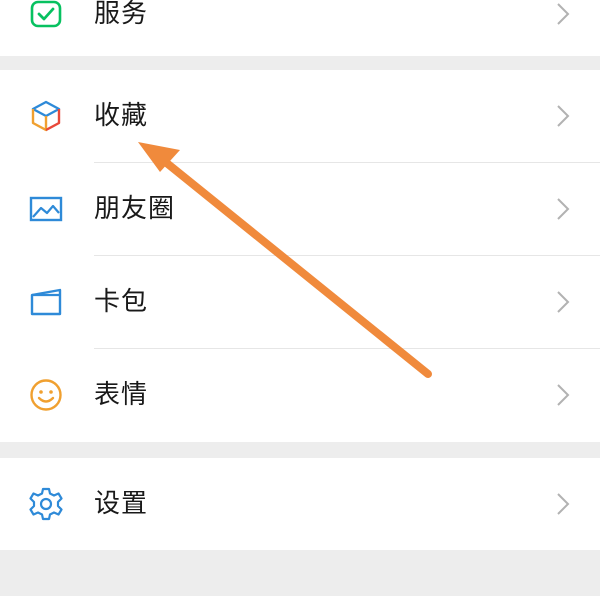  What do you see at coordinates (46, 16) in the screenshot?
I see `wallet-check-icon` at bounding box center [46, 16].